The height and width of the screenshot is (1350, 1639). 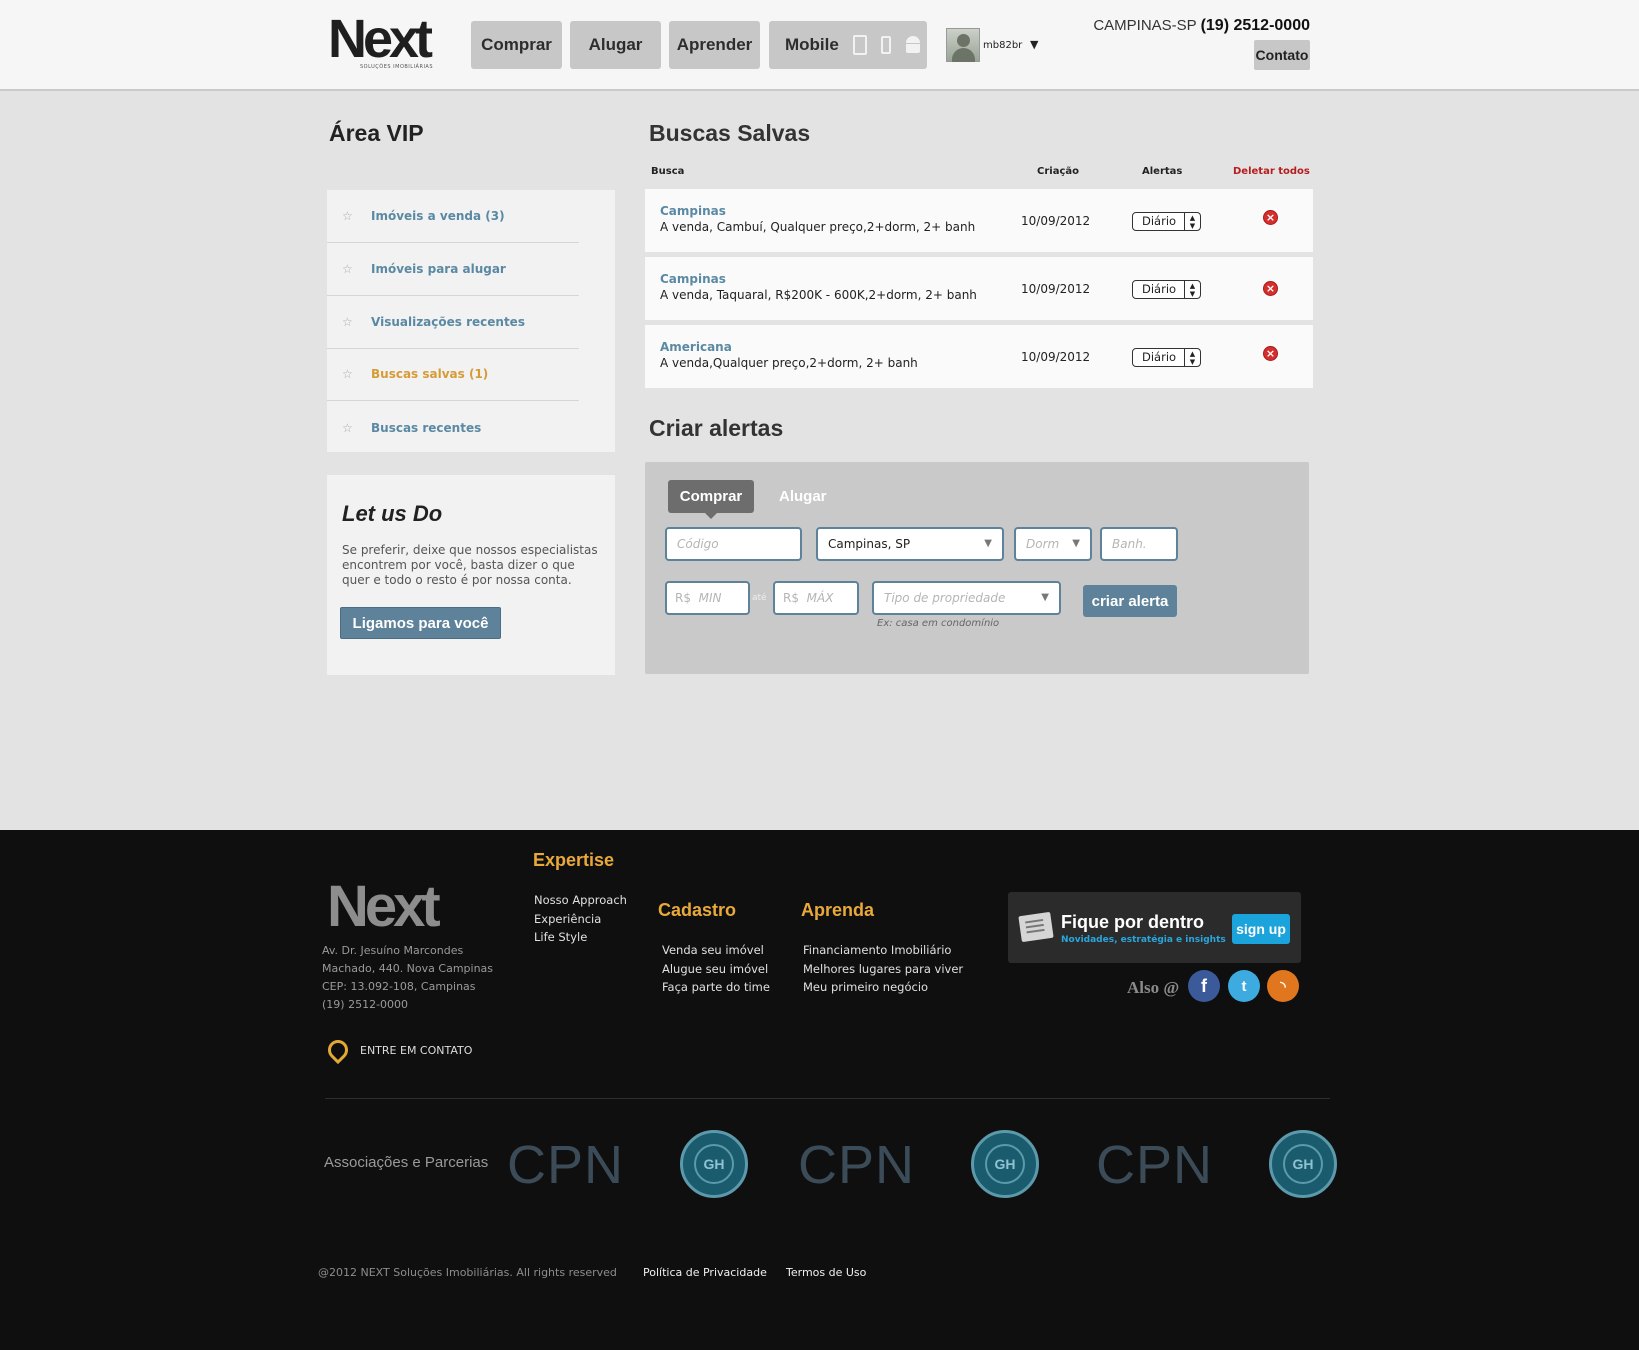 What do you see at coordinates (883, 950) in the screenshot?
I see `footer-link: Financiamento Imobiliário` at bounding box center [883, 950].